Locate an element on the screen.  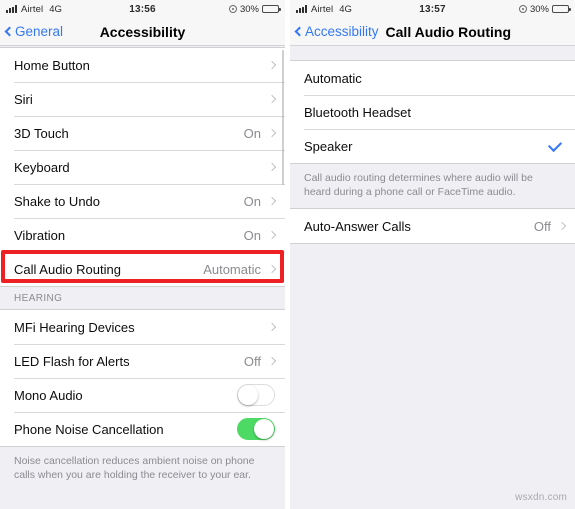
scroll-indicator is located at coordinates (282, 117).